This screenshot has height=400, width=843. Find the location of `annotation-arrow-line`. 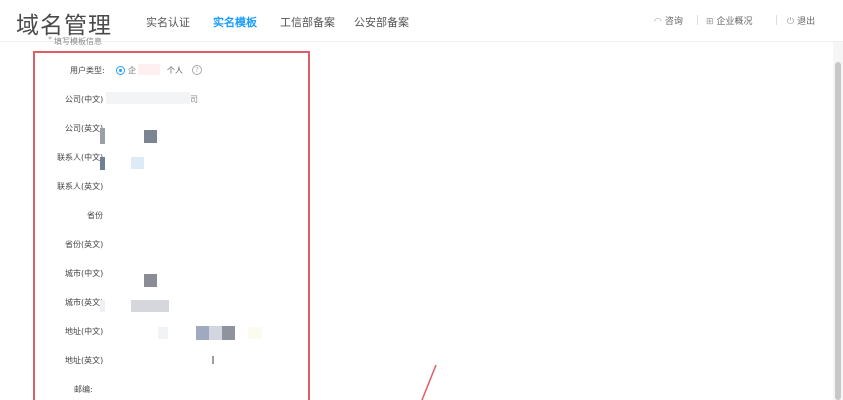

annotation-arrow-line is located at coordinates (429, 382).